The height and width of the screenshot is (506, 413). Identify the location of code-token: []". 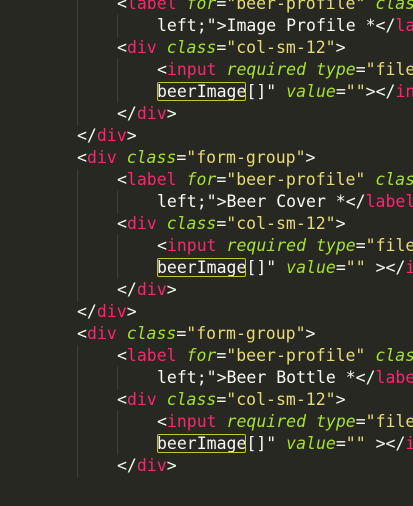
(266, 443).